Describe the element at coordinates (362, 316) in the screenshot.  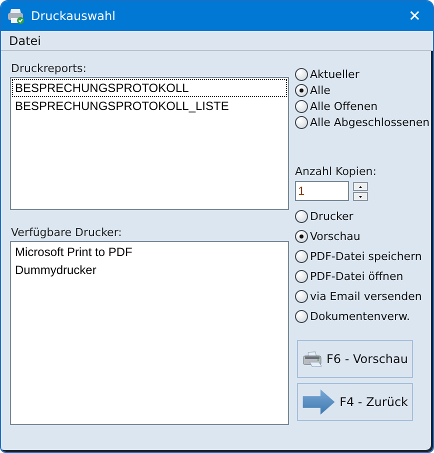
I see `radio-option: Dokumentenverw.` at that location.